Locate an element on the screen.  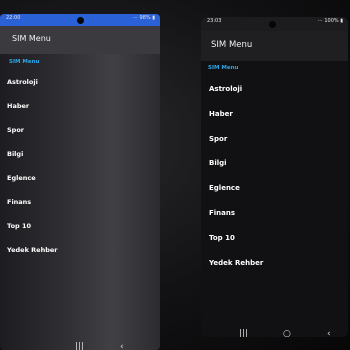
status-indicators: ⋯ 100% ▮ is located at coordinates (330, 21).